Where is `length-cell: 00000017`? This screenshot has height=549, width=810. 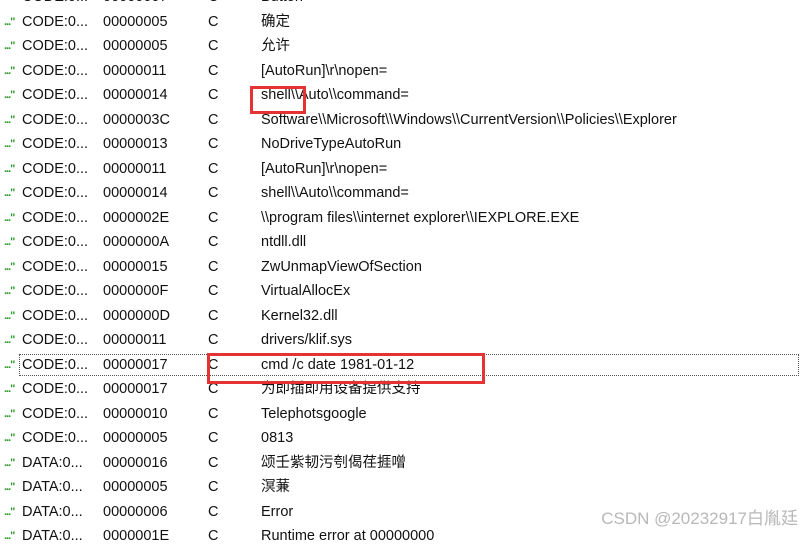 length-cell: 00000017 is located at coordinates (135, 389).